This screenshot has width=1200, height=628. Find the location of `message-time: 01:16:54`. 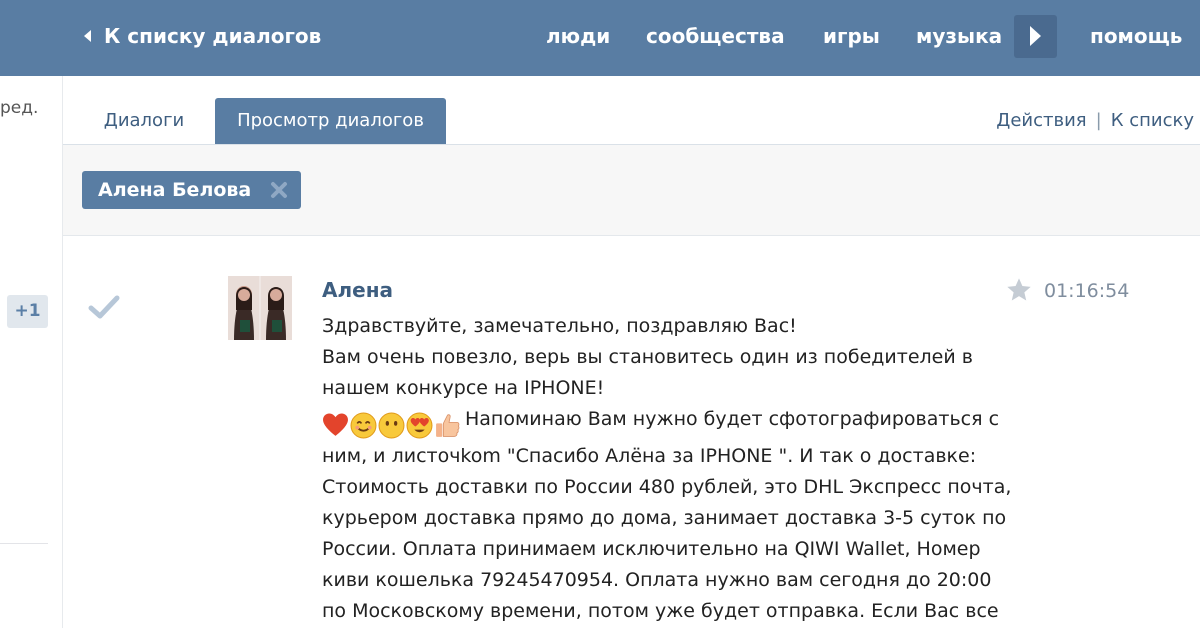

message-time: 01:16:54 is located at coordinates (1087, 291).